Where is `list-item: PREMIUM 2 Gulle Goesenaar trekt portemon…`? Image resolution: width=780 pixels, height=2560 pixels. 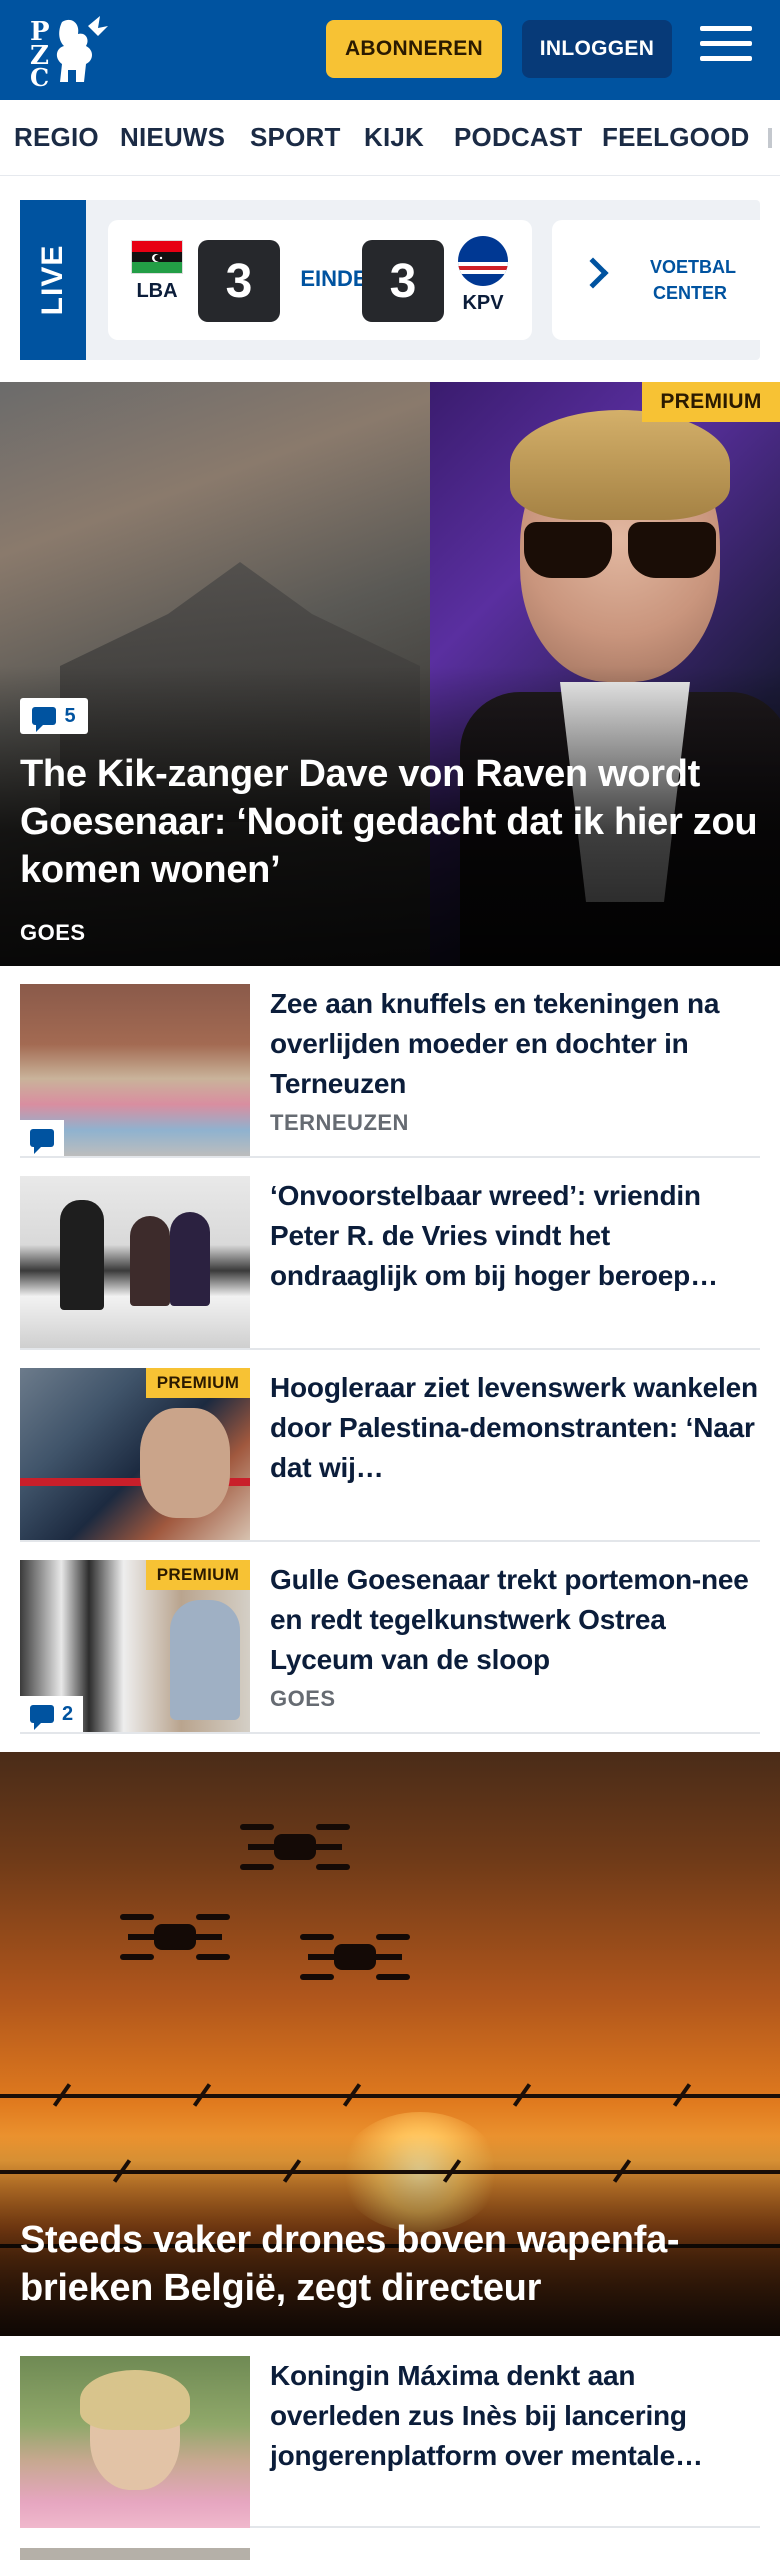
list-item: PREMIUM 2 Gulle Goesenaar trekt portemon… is located at coordinates (390, 1638).